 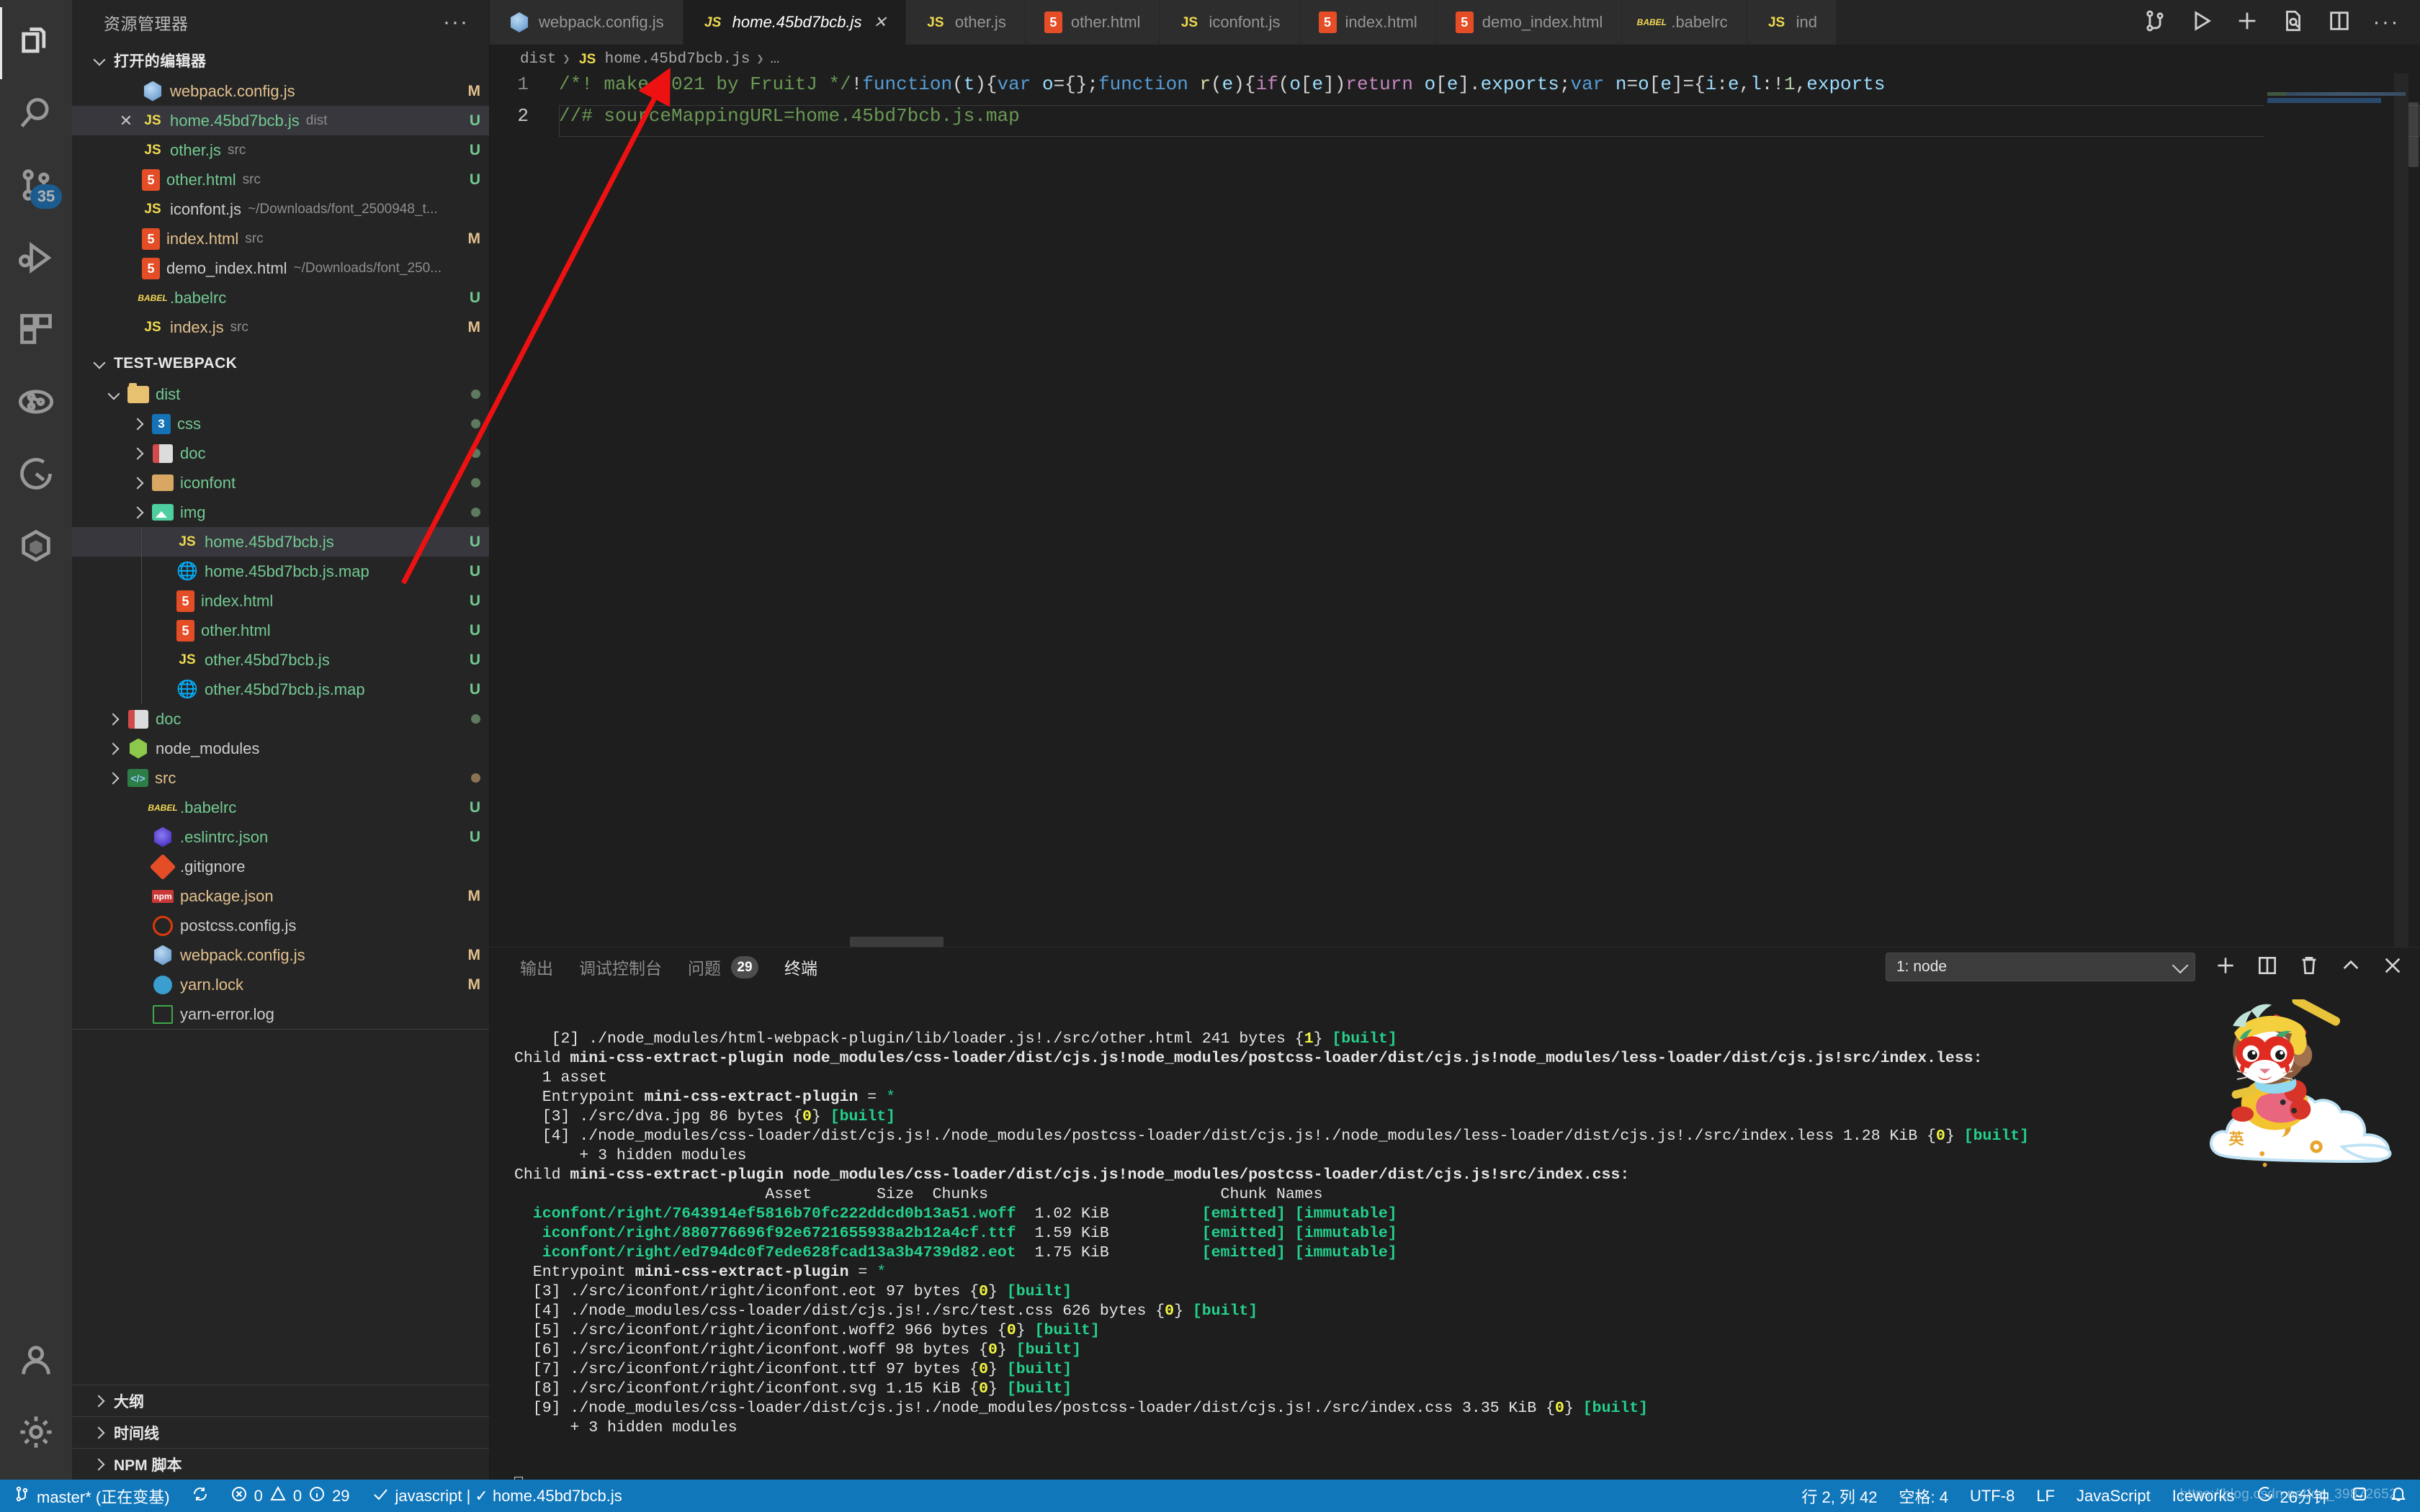 I want to click on status-branch: master* (正在变基), so click(x=91, y=1496).